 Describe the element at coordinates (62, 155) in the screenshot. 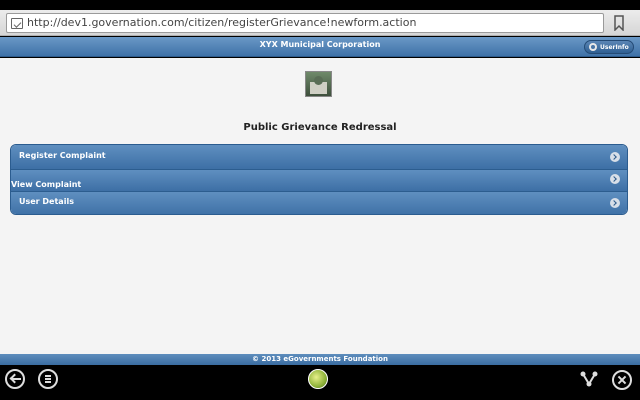

I see `menu-item-label: Register Complaint` at that location.